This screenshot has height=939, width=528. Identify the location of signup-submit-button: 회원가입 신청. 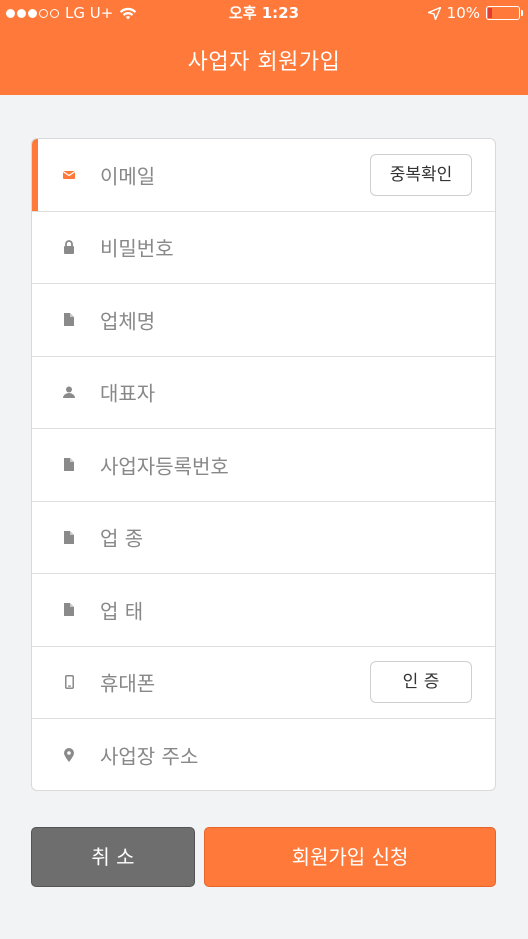
(350, 857).